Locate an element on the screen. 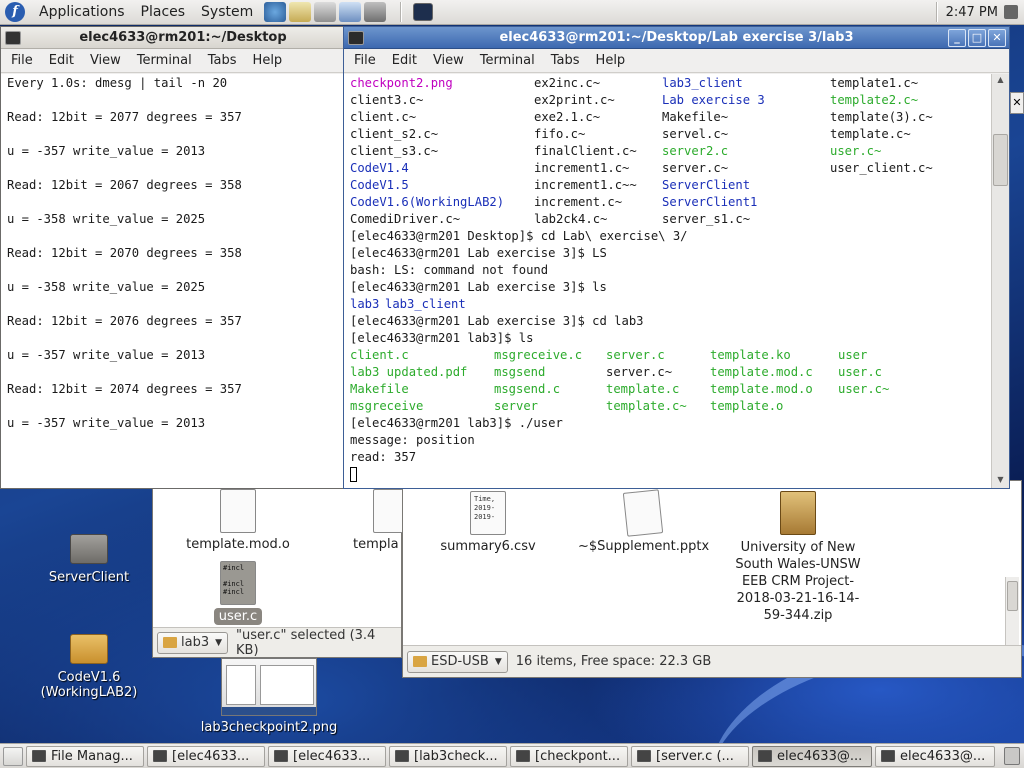 This screenshot has height=768, width=1024. listing-entry: client_s3.c~ is located at coordinates (394, 151).